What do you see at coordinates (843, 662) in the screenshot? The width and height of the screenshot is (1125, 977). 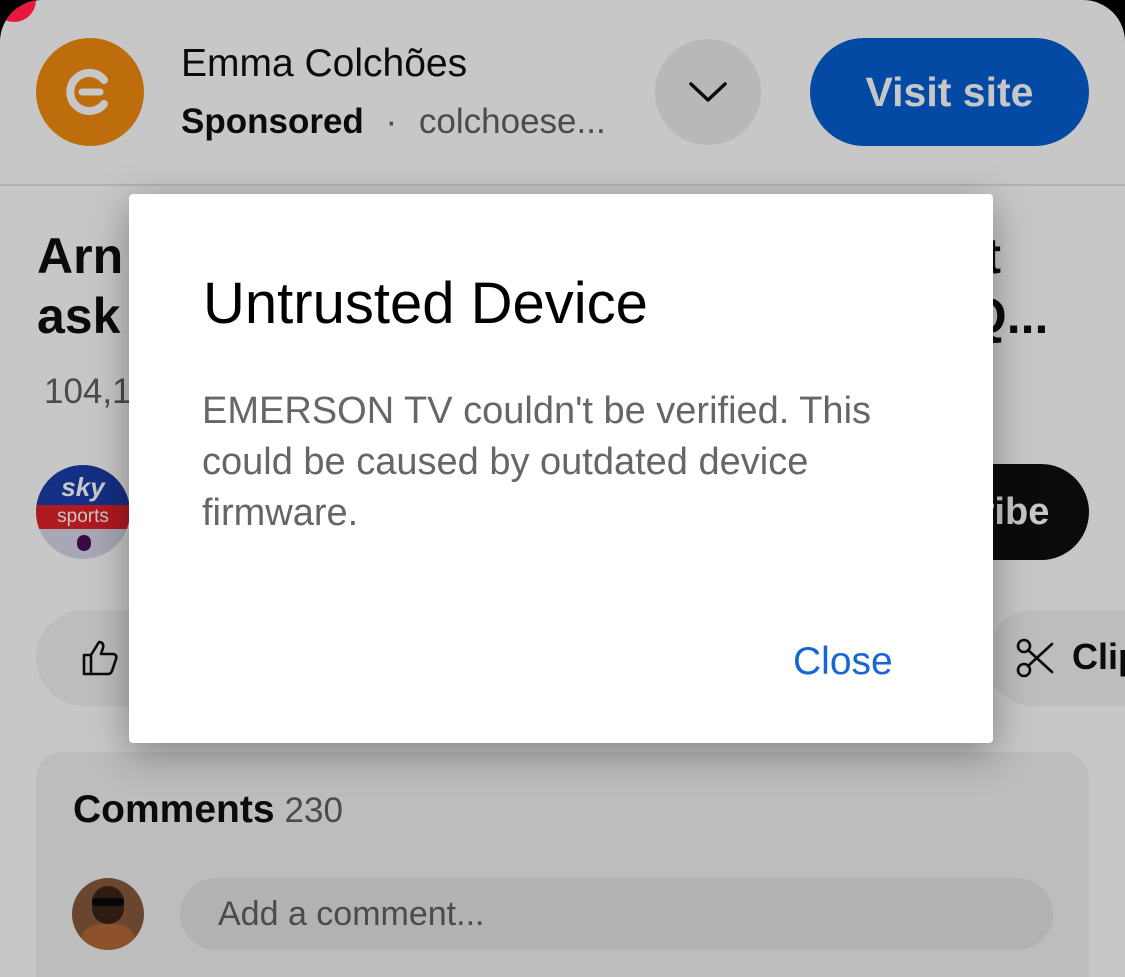 I see `close-button: Close` at bounding box center [843, 662].